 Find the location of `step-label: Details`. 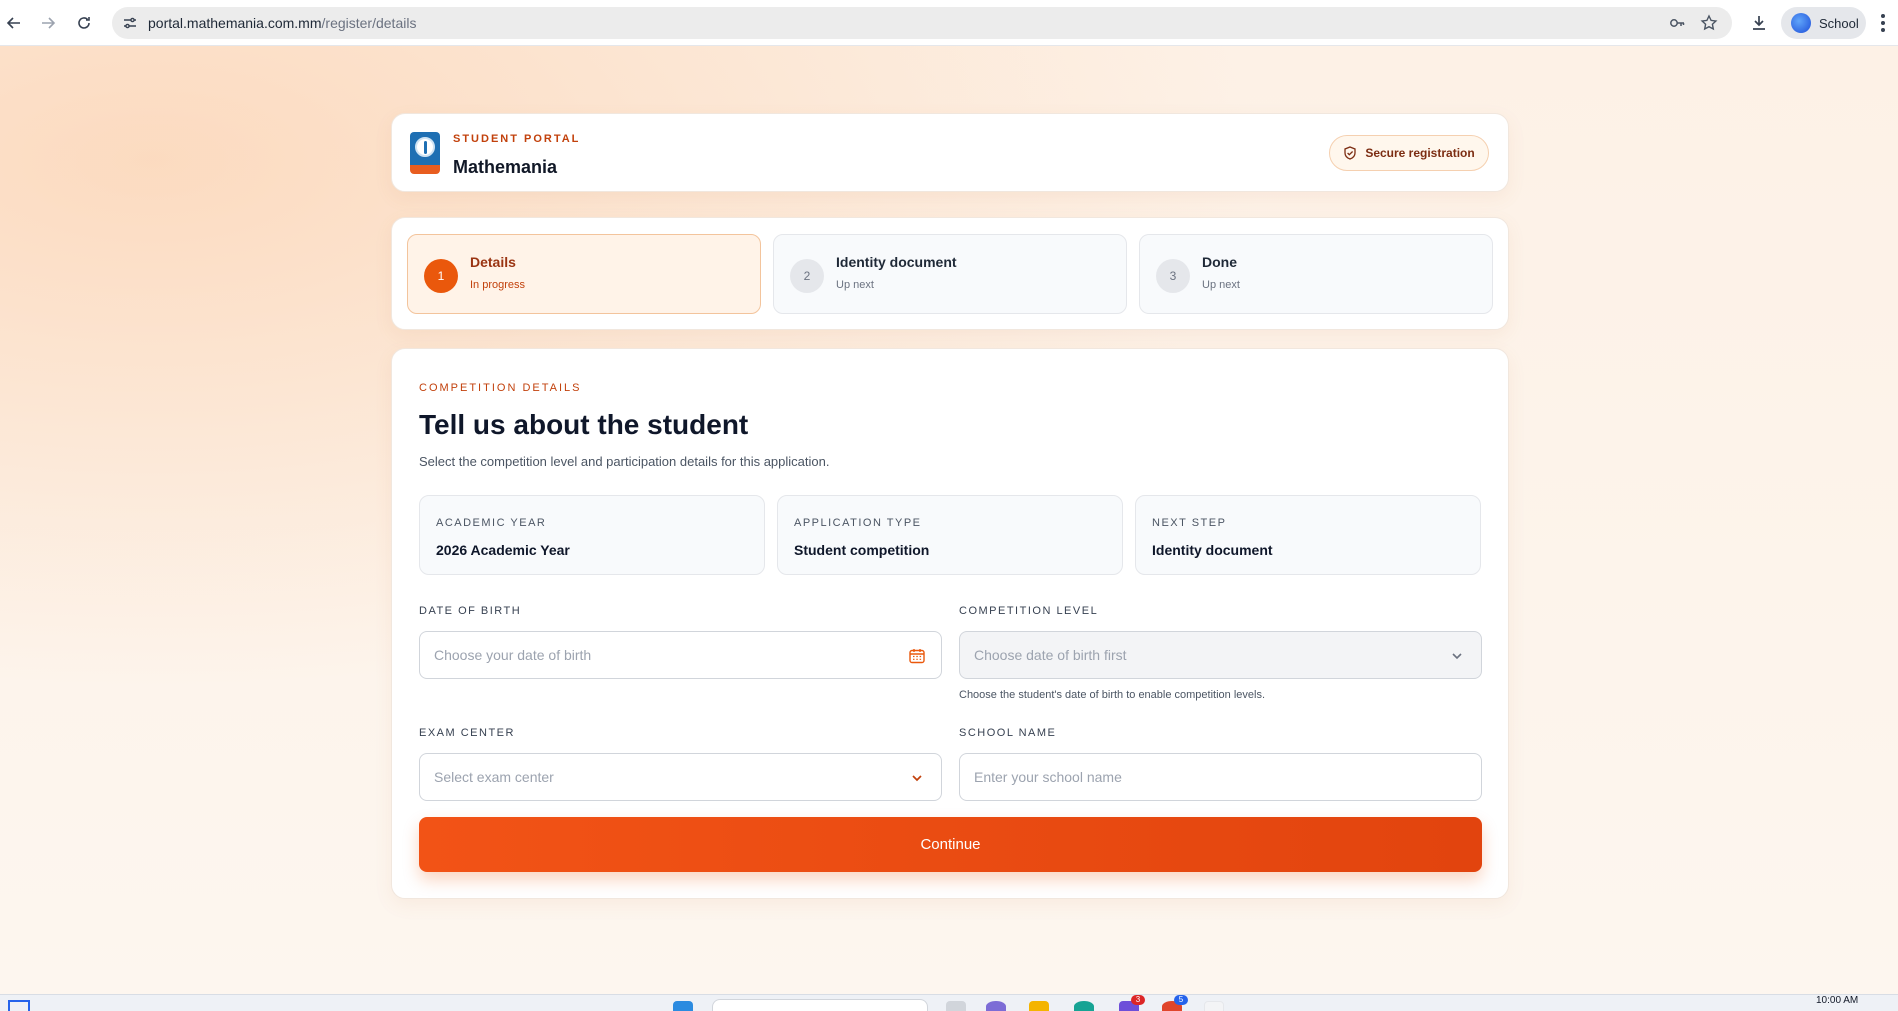

step-label: Details is located at coordinates (493, 262).